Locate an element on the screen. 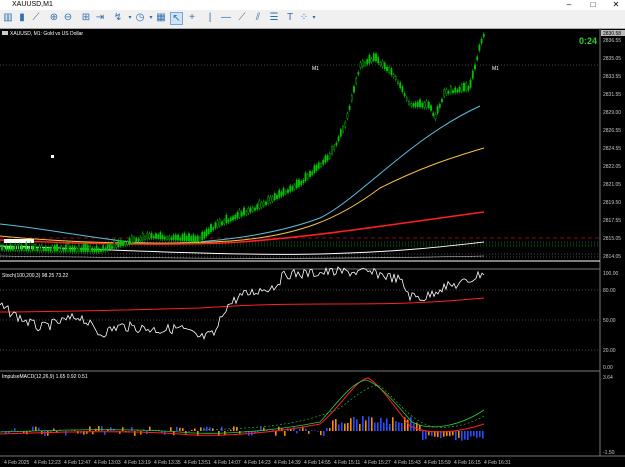 This screenshot has width=625, height=467. text-icon: T is located at coordinates (290, 18).